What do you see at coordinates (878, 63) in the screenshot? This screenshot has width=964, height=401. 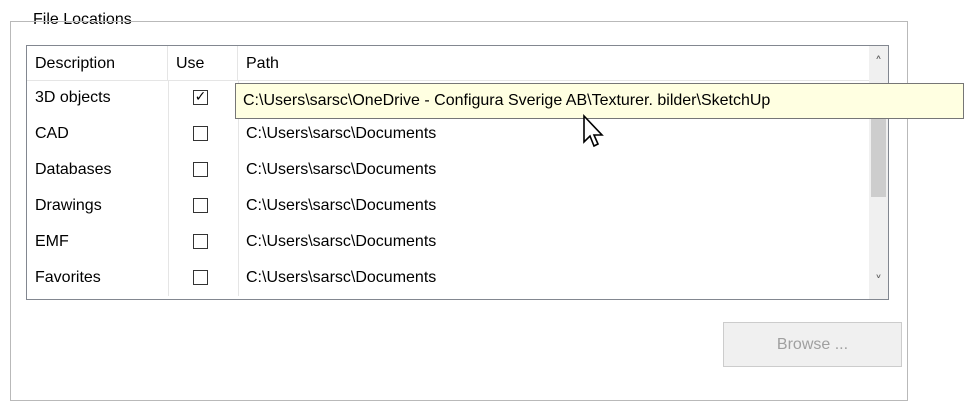 I see `chevron-up-icon: ˄` at bounding box center [878, 63].